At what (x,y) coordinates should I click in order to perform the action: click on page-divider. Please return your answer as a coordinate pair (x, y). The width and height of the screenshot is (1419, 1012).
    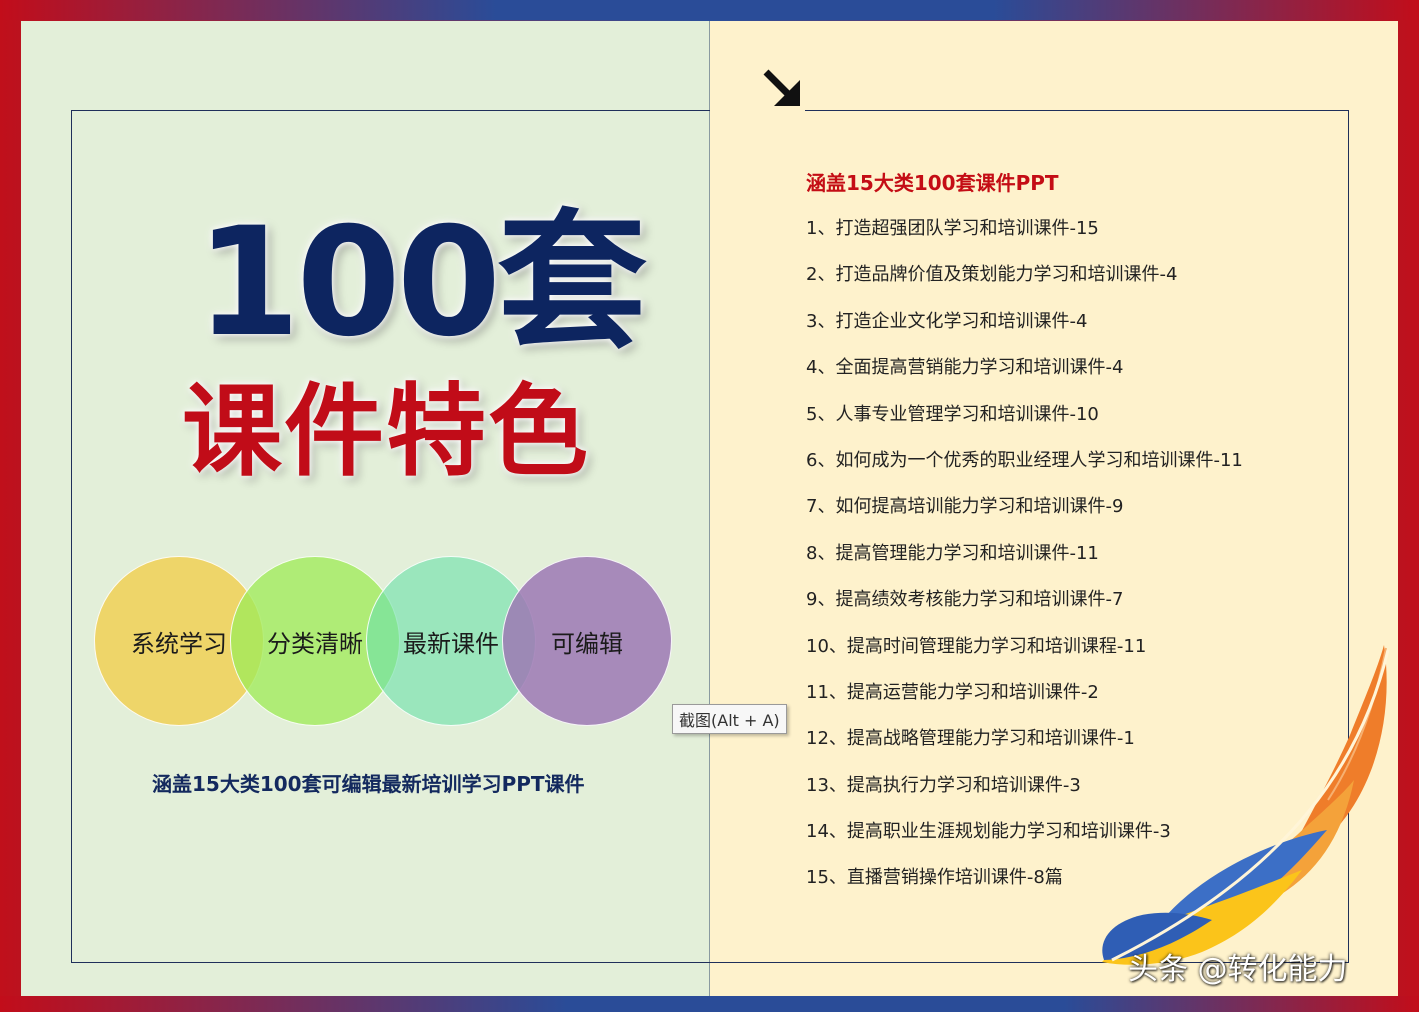
    Looking at the image, I should click on (709, 508).